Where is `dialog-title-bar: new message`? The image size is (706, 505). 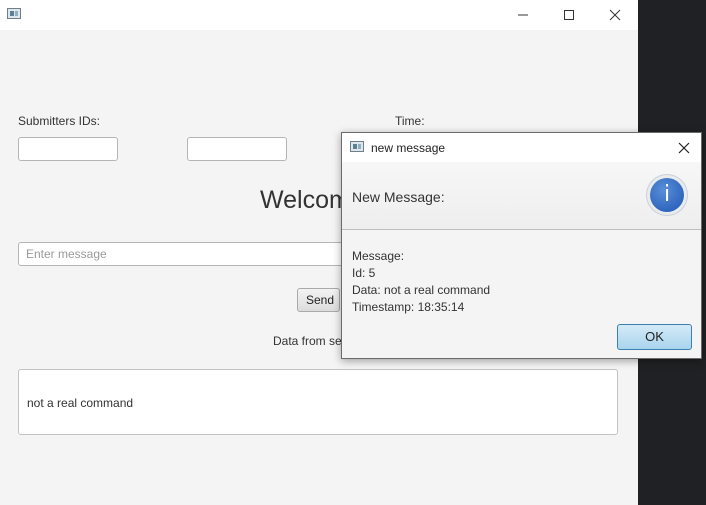
dialog-title-bar: new message is located at coordinates (521, 147).